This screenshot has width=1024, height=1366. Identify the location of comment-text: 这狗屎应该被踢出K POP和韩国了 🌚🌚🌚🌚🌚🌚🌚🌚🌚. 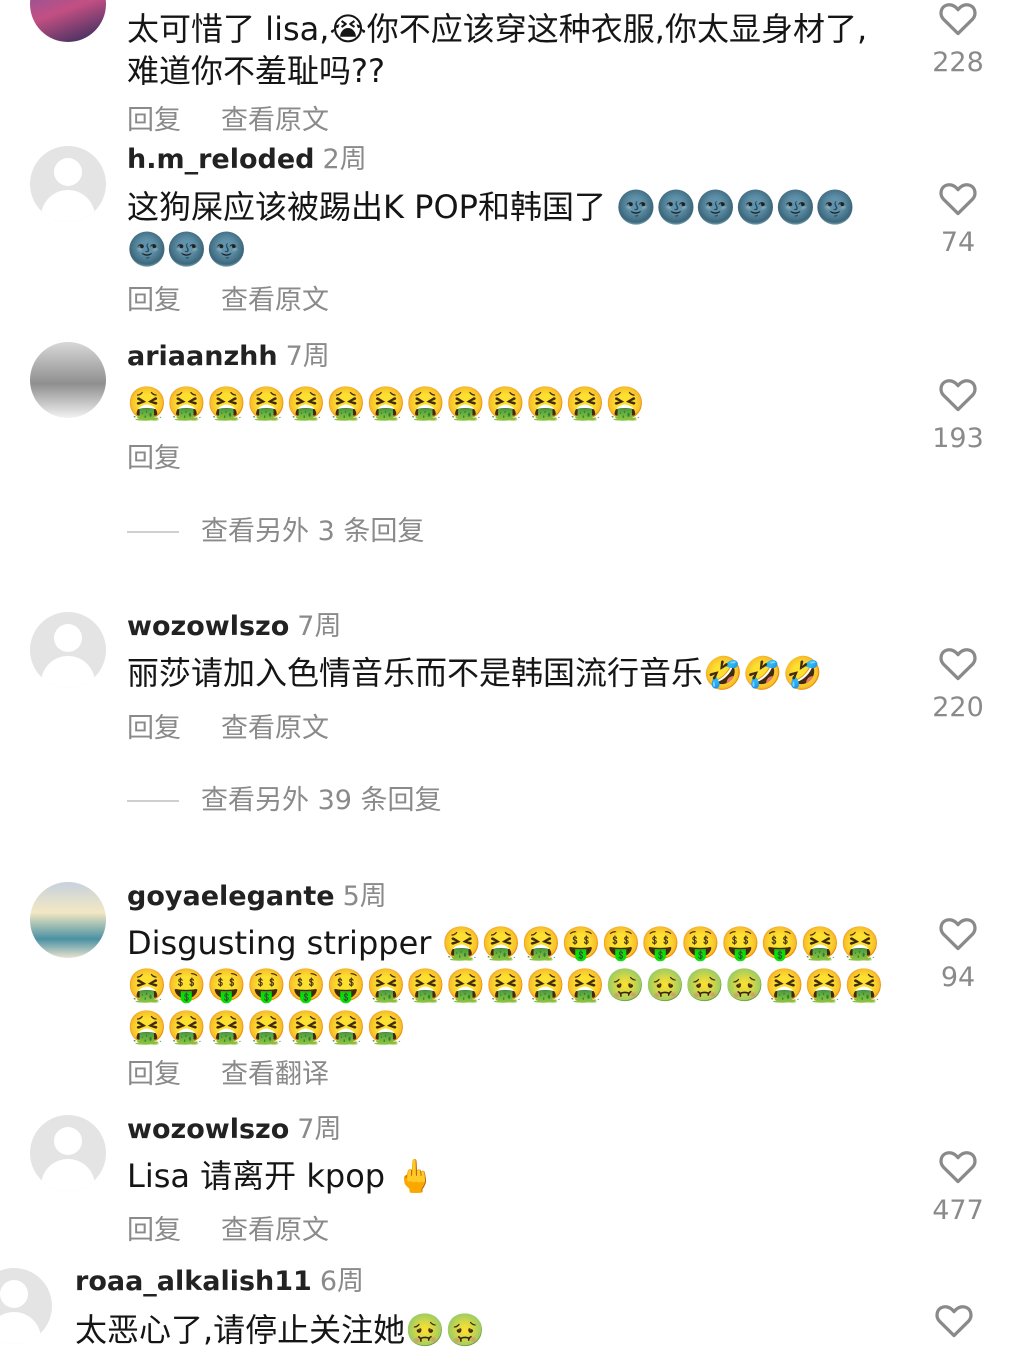
(491, 228).